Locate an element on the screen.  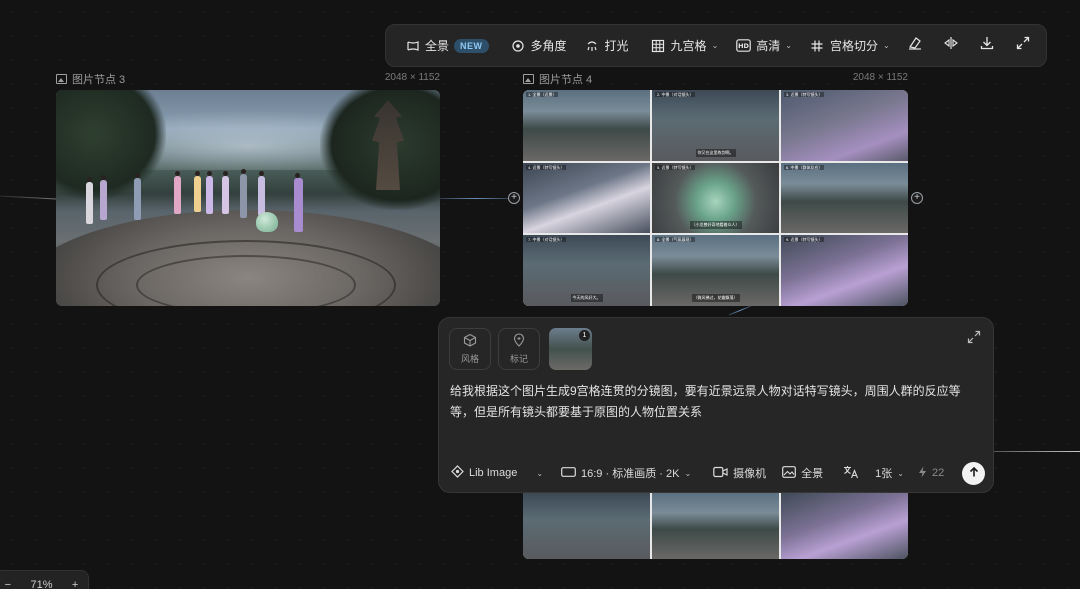
flip-button is located at coordinates (951, 46).